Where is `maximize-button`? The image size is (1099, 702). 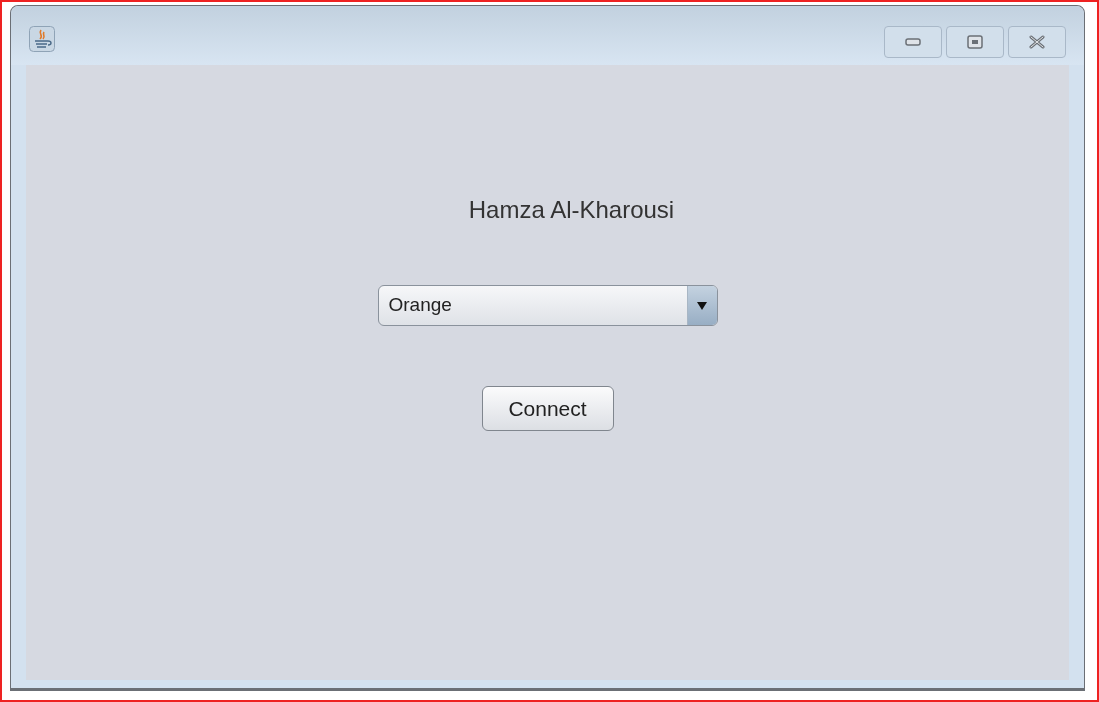 maximize-button is located at coordinates (975, 42).